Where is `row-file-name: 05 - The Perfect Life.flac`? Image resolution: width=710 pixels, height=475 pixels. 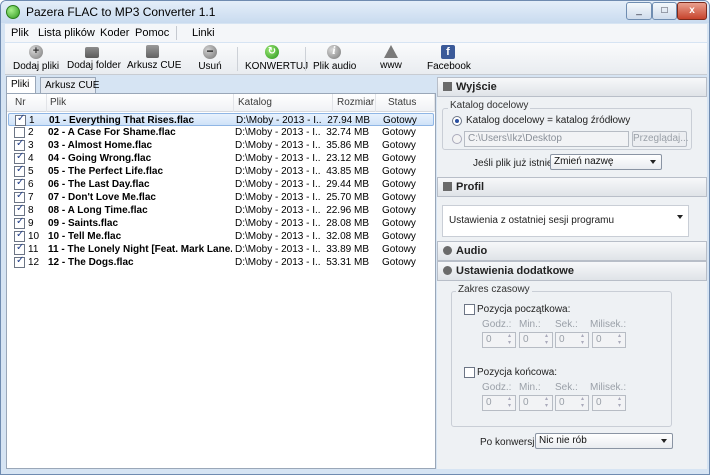
row-file-name: 05 - The Perfect Life.flac is located at coordinates (106, 171).